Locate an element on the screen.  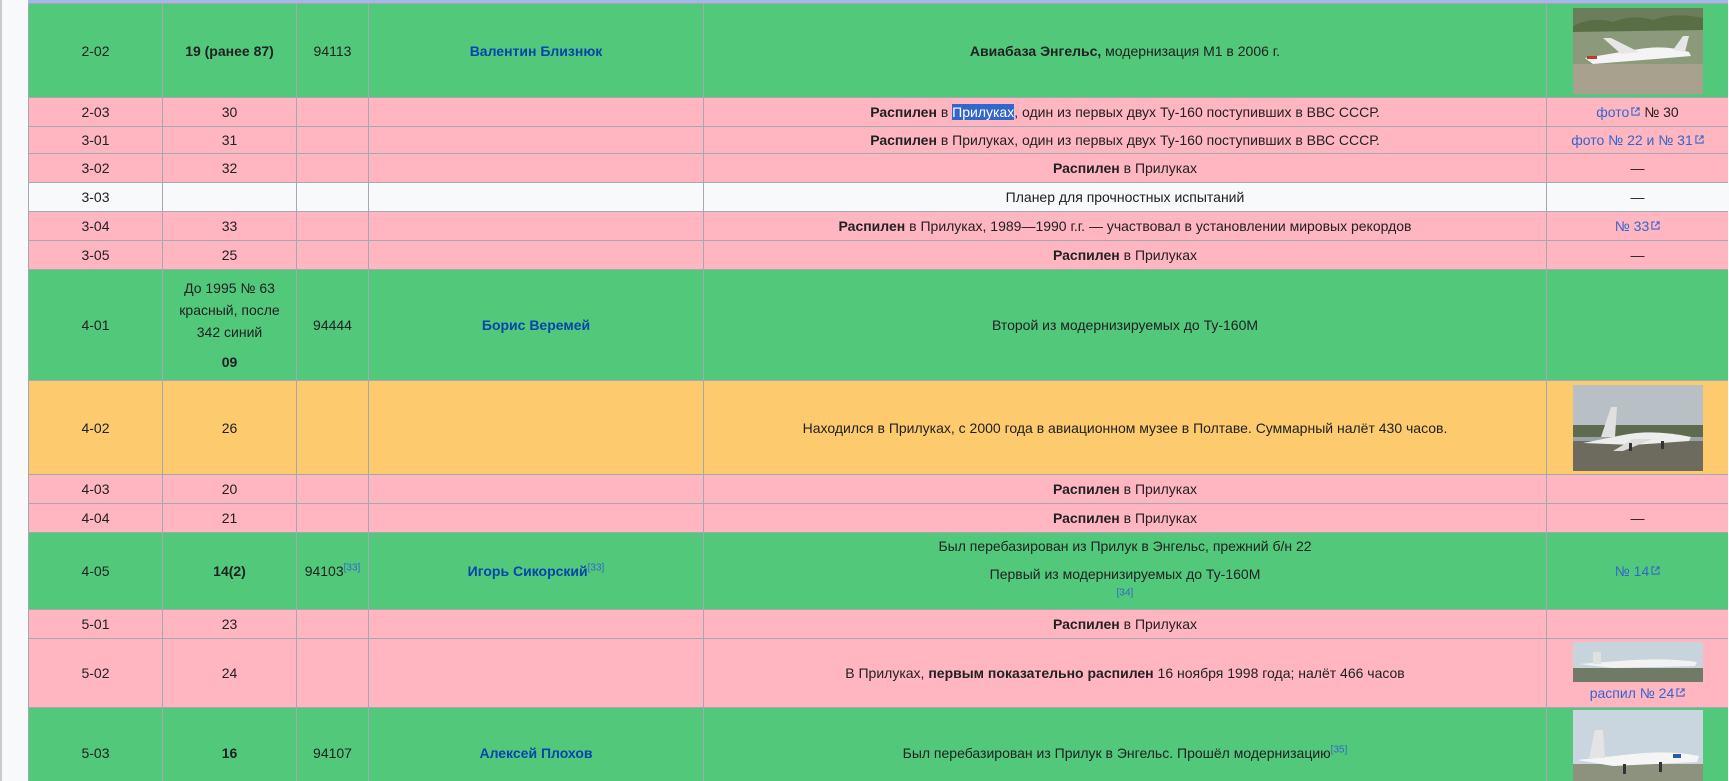
serial-cell: 3-03 is located at coordinates (95, 197).